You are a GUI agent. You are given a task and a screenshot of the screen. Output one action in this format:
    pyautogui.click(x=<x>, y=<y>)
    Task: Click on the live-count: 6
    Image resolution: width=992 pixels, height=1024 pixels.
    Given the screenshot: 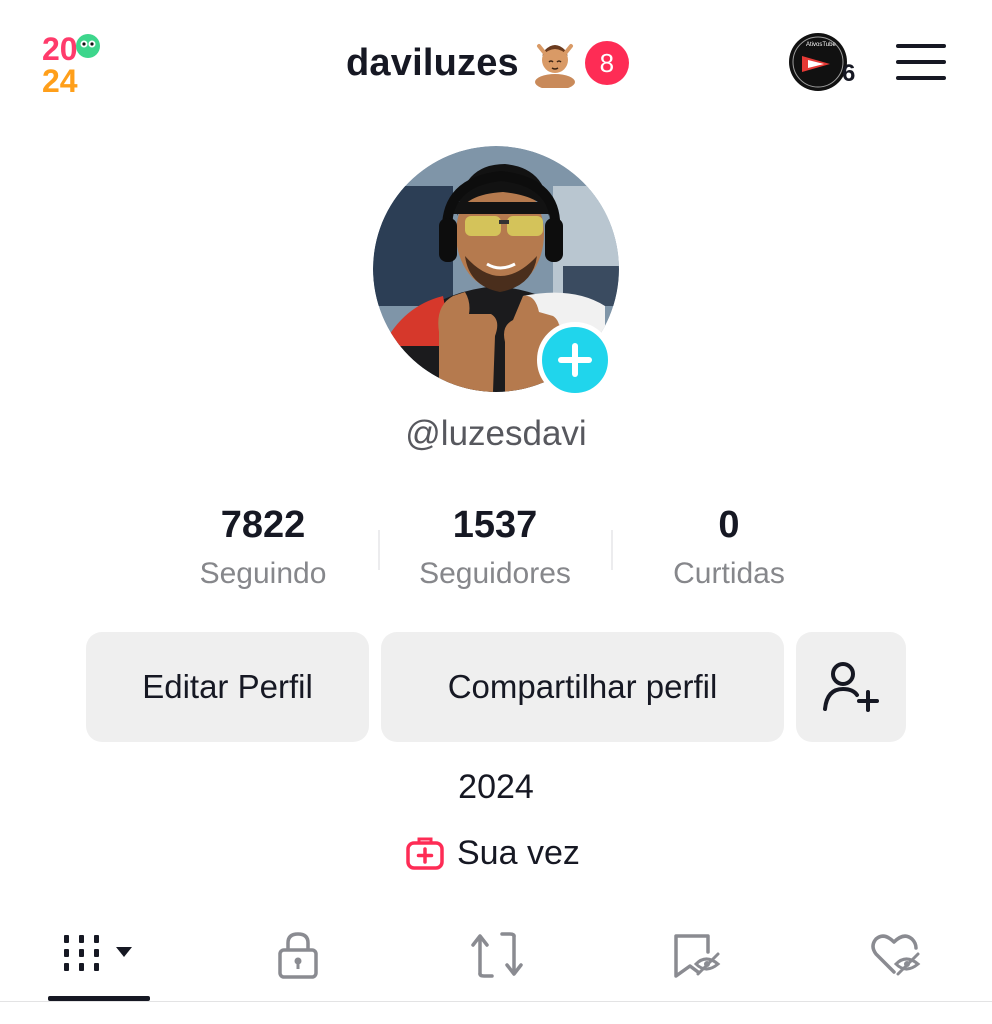 What is the action you would take?
    pyautogui.click(x=849, y=73)
    